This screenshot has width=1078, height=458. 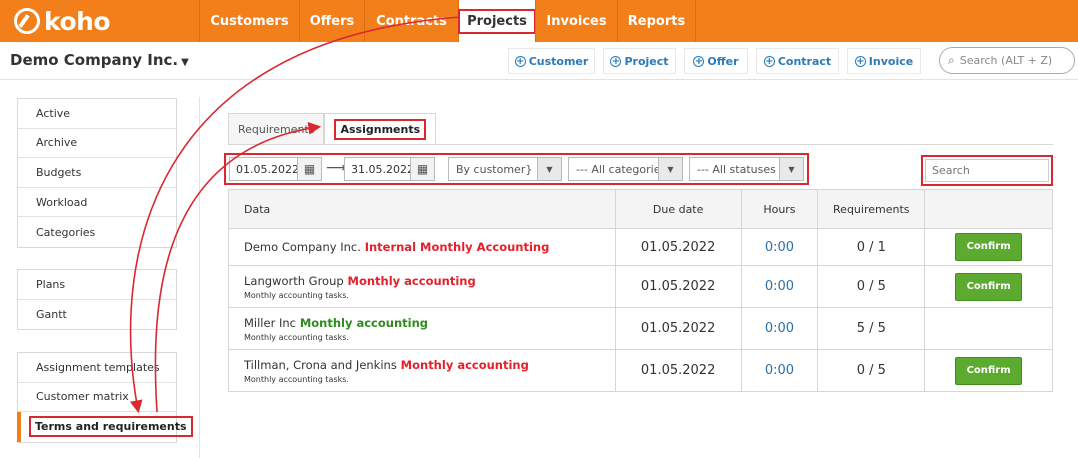 I want to click on content-divider, so click(x=199, y=277).